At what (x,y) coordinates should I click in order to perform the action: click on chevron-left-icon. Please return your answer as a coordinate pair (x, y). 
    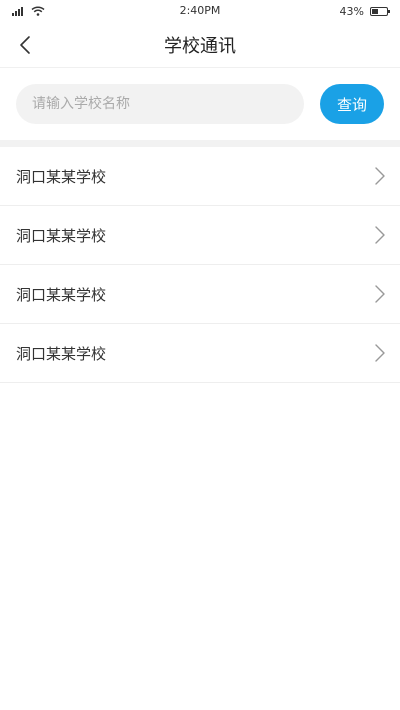
    Looking at the image, I should click on (25, 45).